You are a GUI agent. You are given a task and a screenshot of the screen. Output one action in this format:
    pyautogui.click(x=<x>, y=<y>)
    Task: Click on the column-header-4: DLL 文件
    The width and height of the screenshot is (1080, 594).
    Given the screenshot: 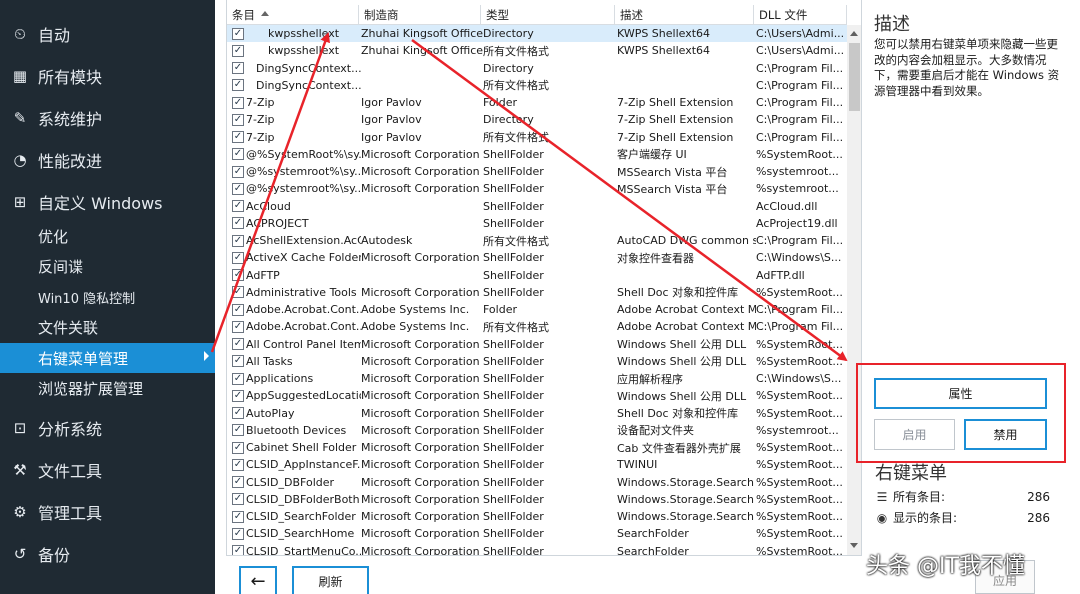 What is the action you would take?
    pyautogui.click(x=800, y=15)
    